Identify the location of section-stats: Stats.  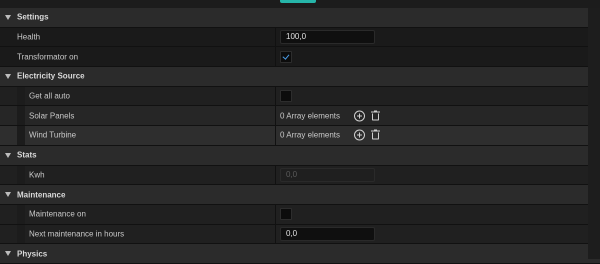
(300, 155).